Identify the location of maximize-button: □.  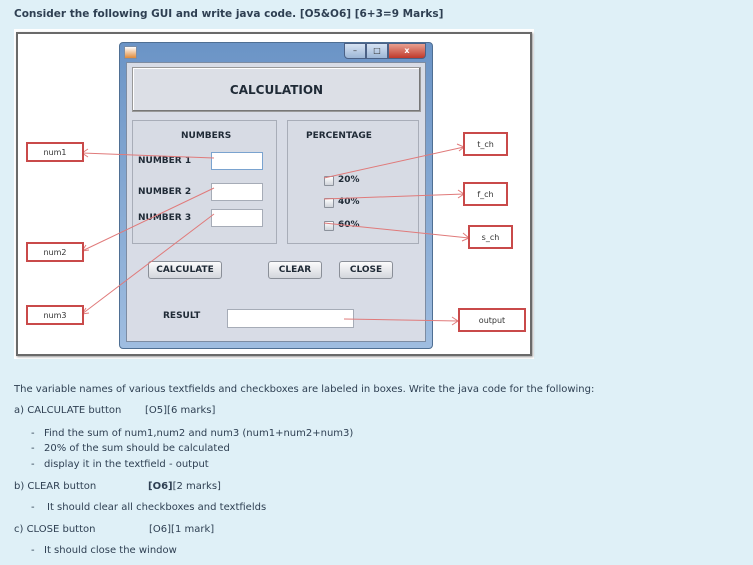
(377, 51).